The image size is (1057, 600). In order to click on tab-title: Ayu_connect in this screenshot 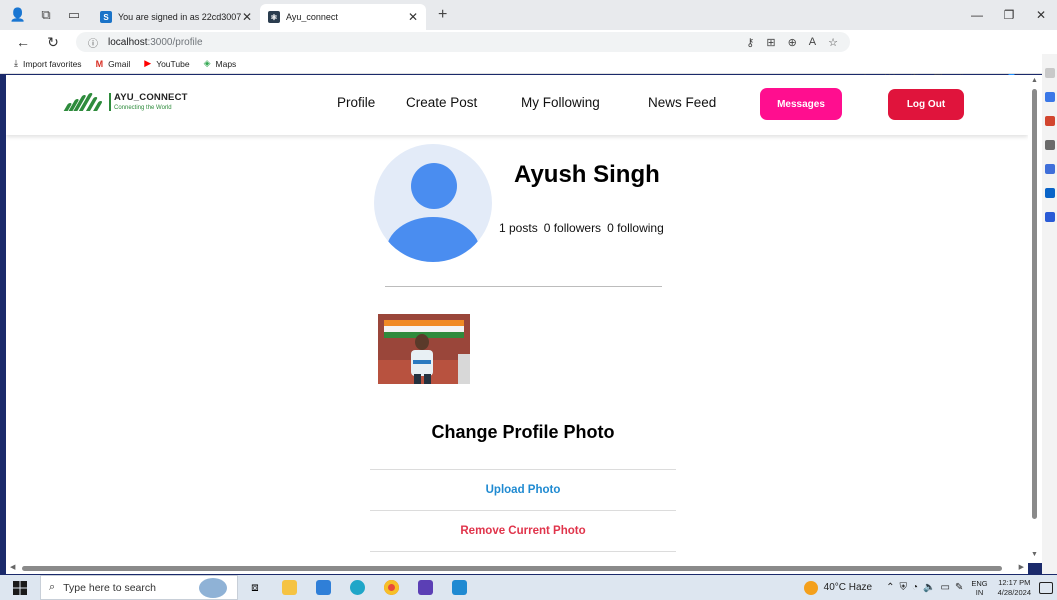, I will do `click(312, 17)`.